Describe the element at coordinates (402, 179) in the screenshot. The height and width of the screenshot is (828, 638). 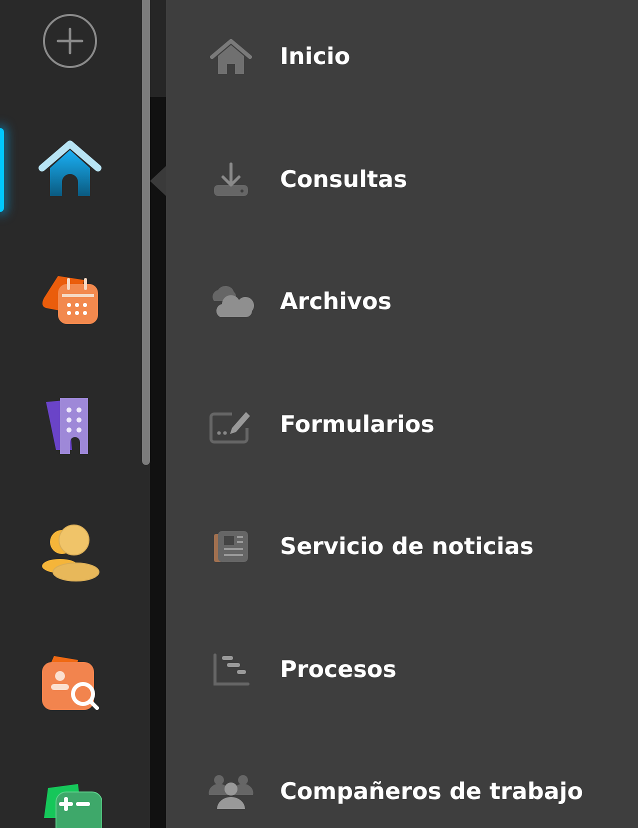
I see `menu-item: Consultas` at that location.